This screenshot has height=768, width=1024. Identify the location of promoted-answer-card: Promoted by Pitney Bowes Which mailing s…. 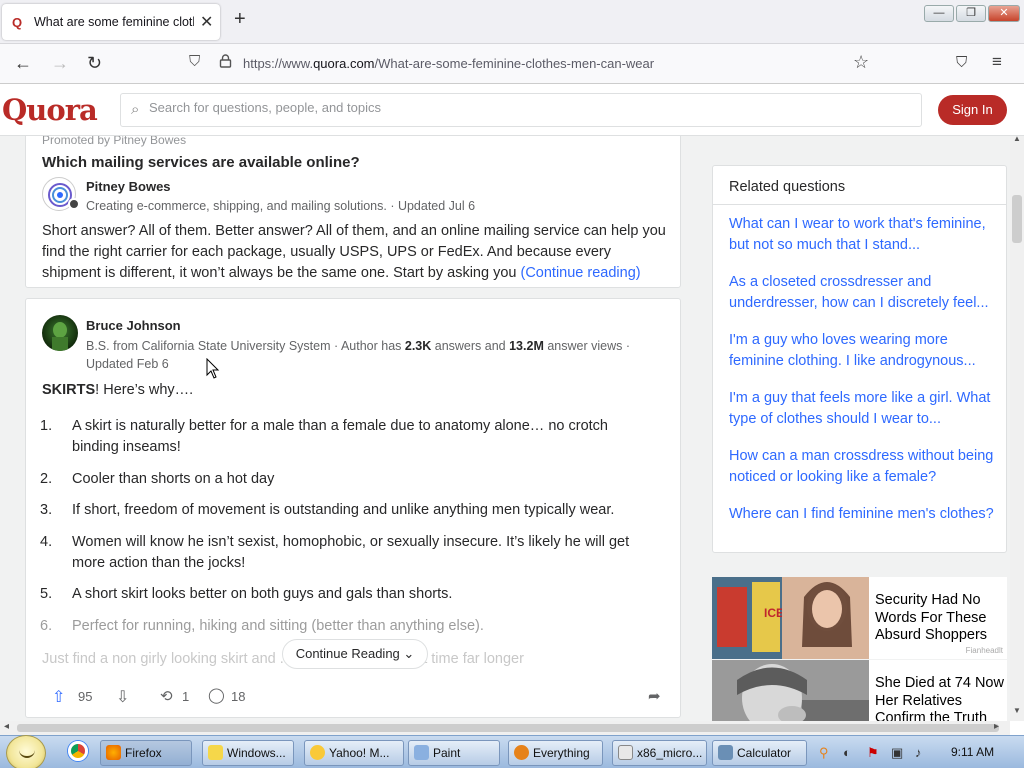
(353, 212).